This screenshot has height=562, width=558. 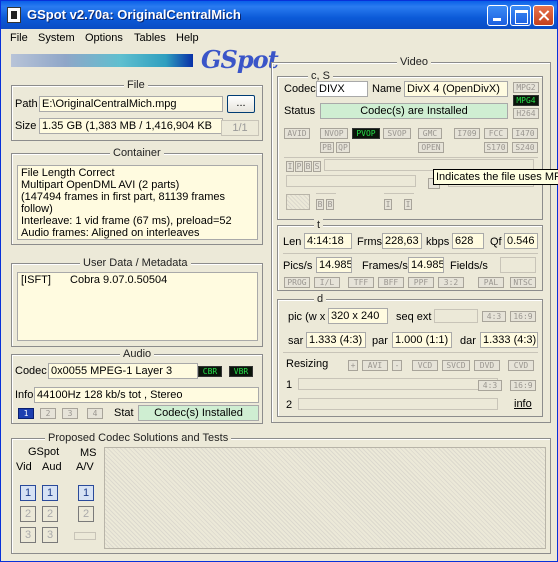 I want to click on fcc-indicator: FCC, so click(x=496, y=133).